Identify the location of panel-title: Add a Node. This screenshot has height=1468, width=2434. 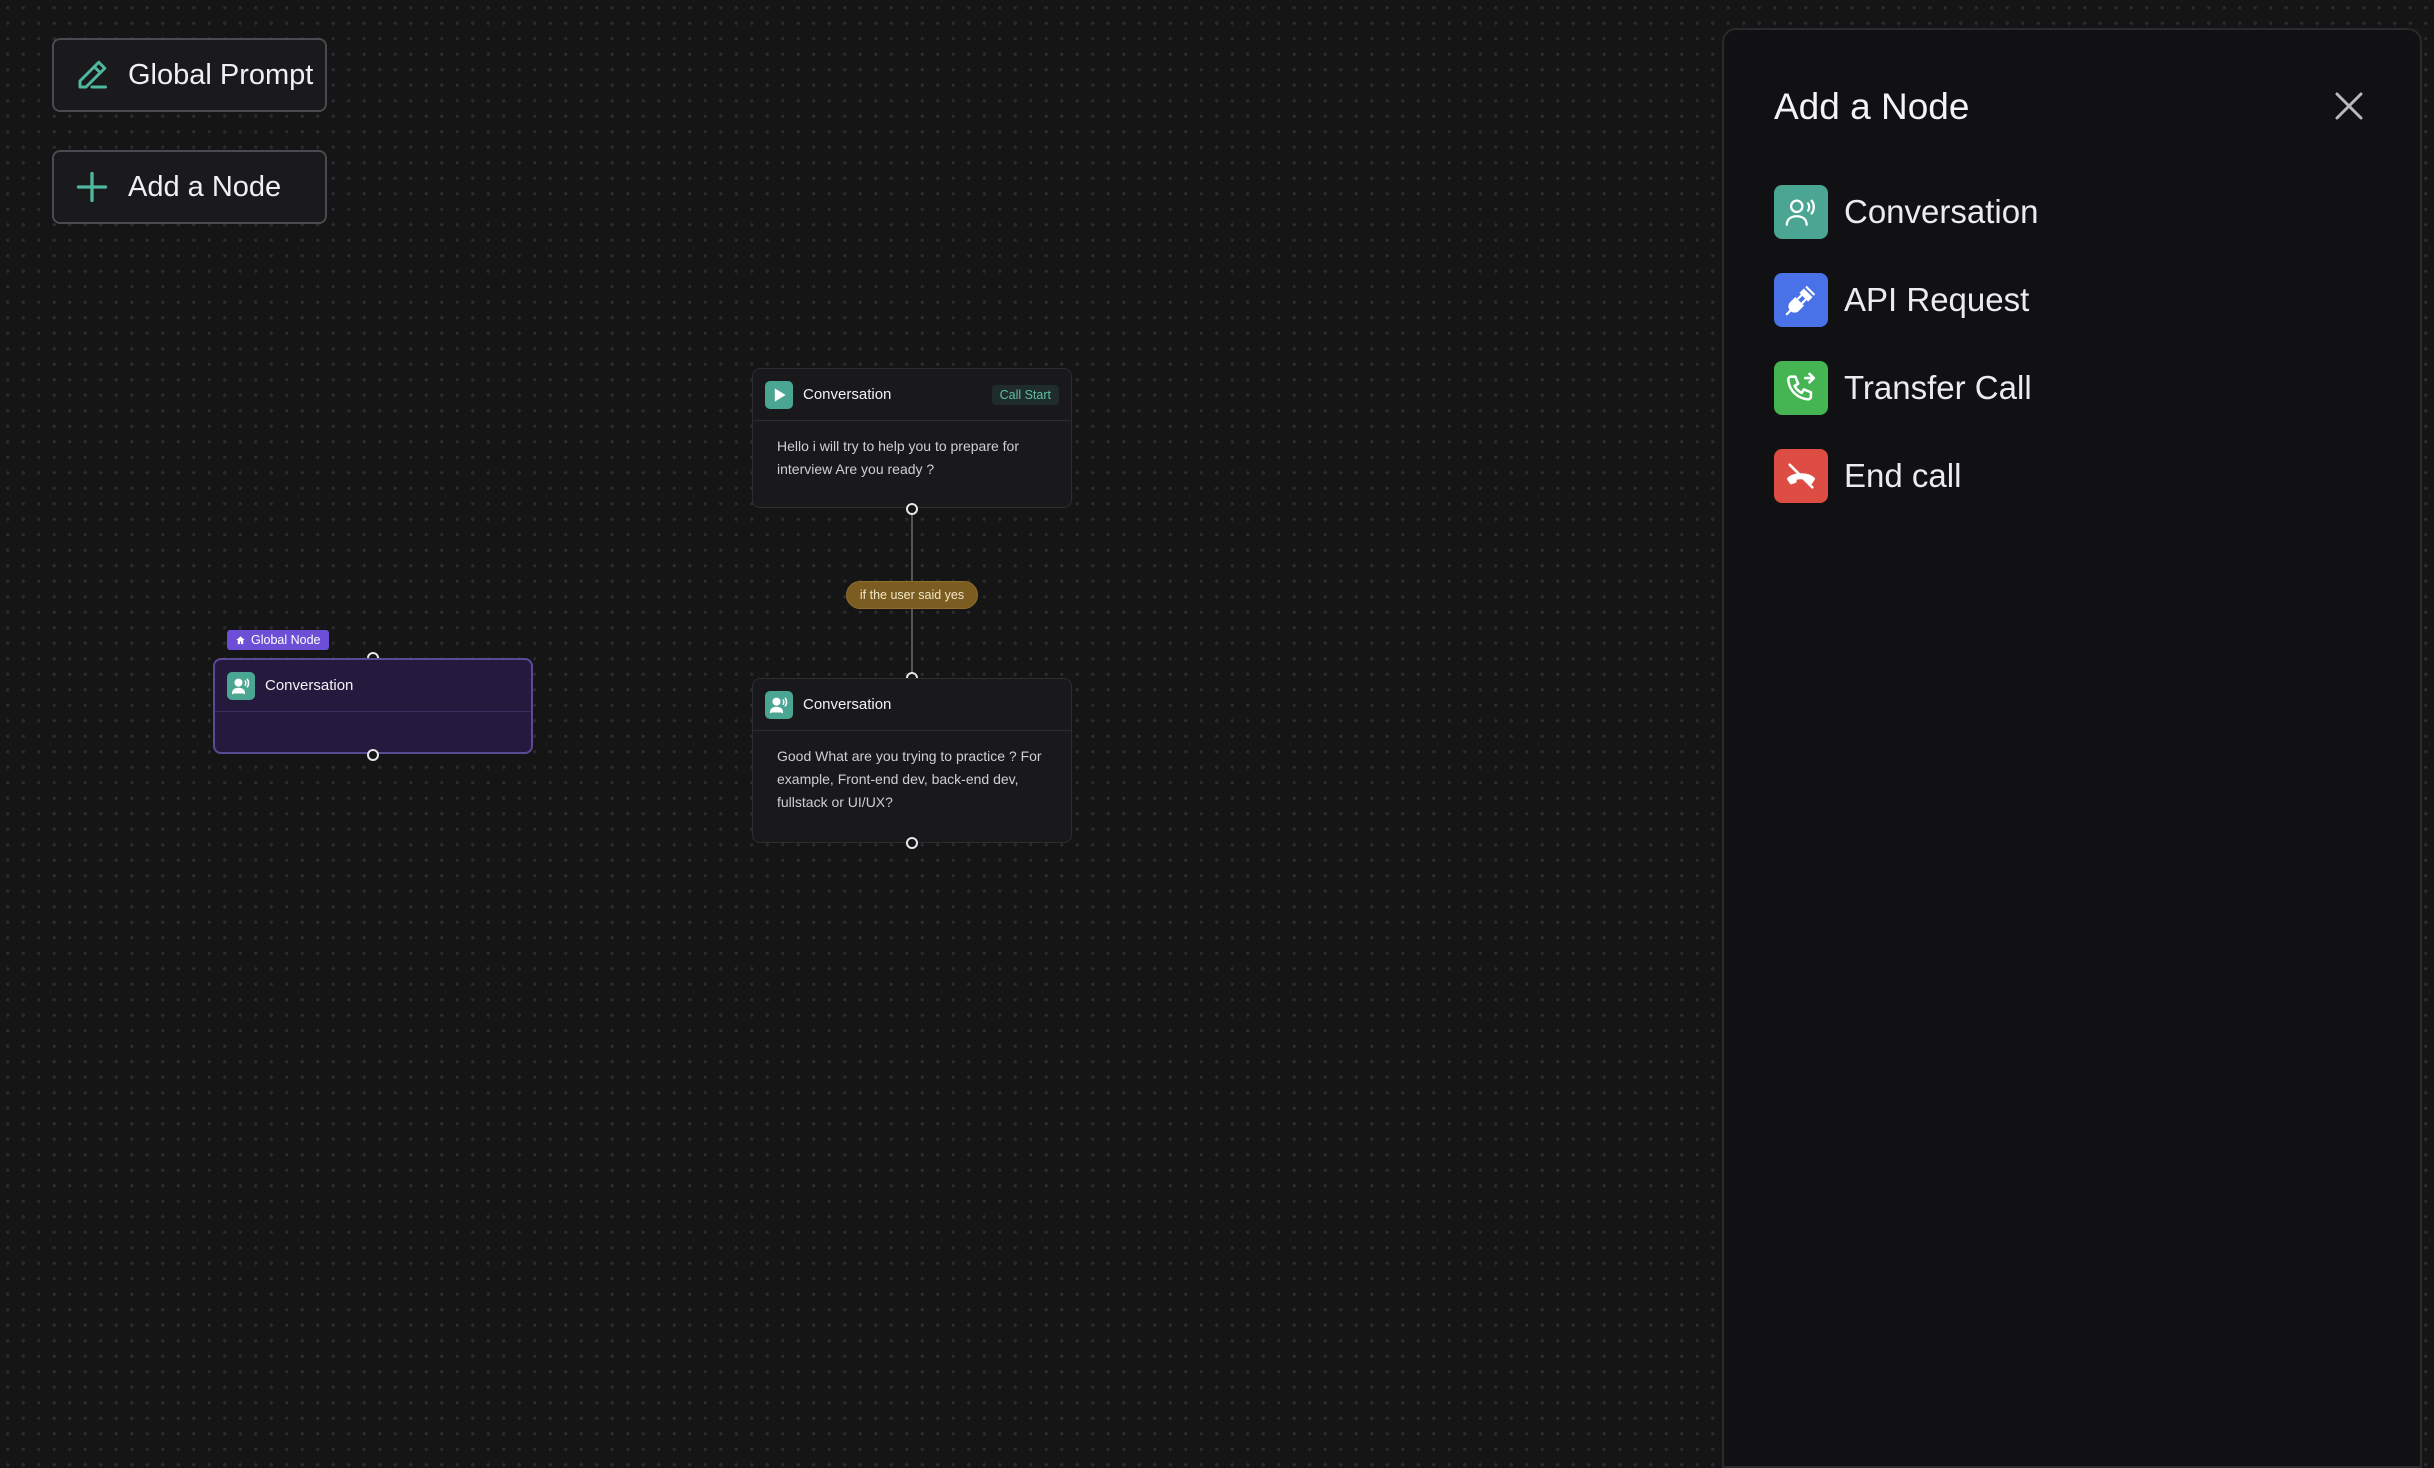
(1872, 106).